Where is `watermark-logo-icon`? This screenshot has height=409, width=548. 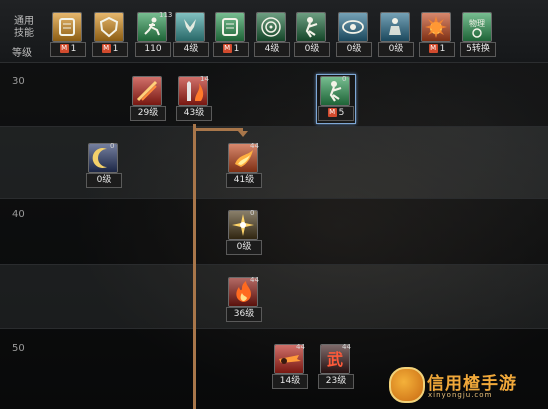
watermark-logo-icon is located at coordinates (407, 385).